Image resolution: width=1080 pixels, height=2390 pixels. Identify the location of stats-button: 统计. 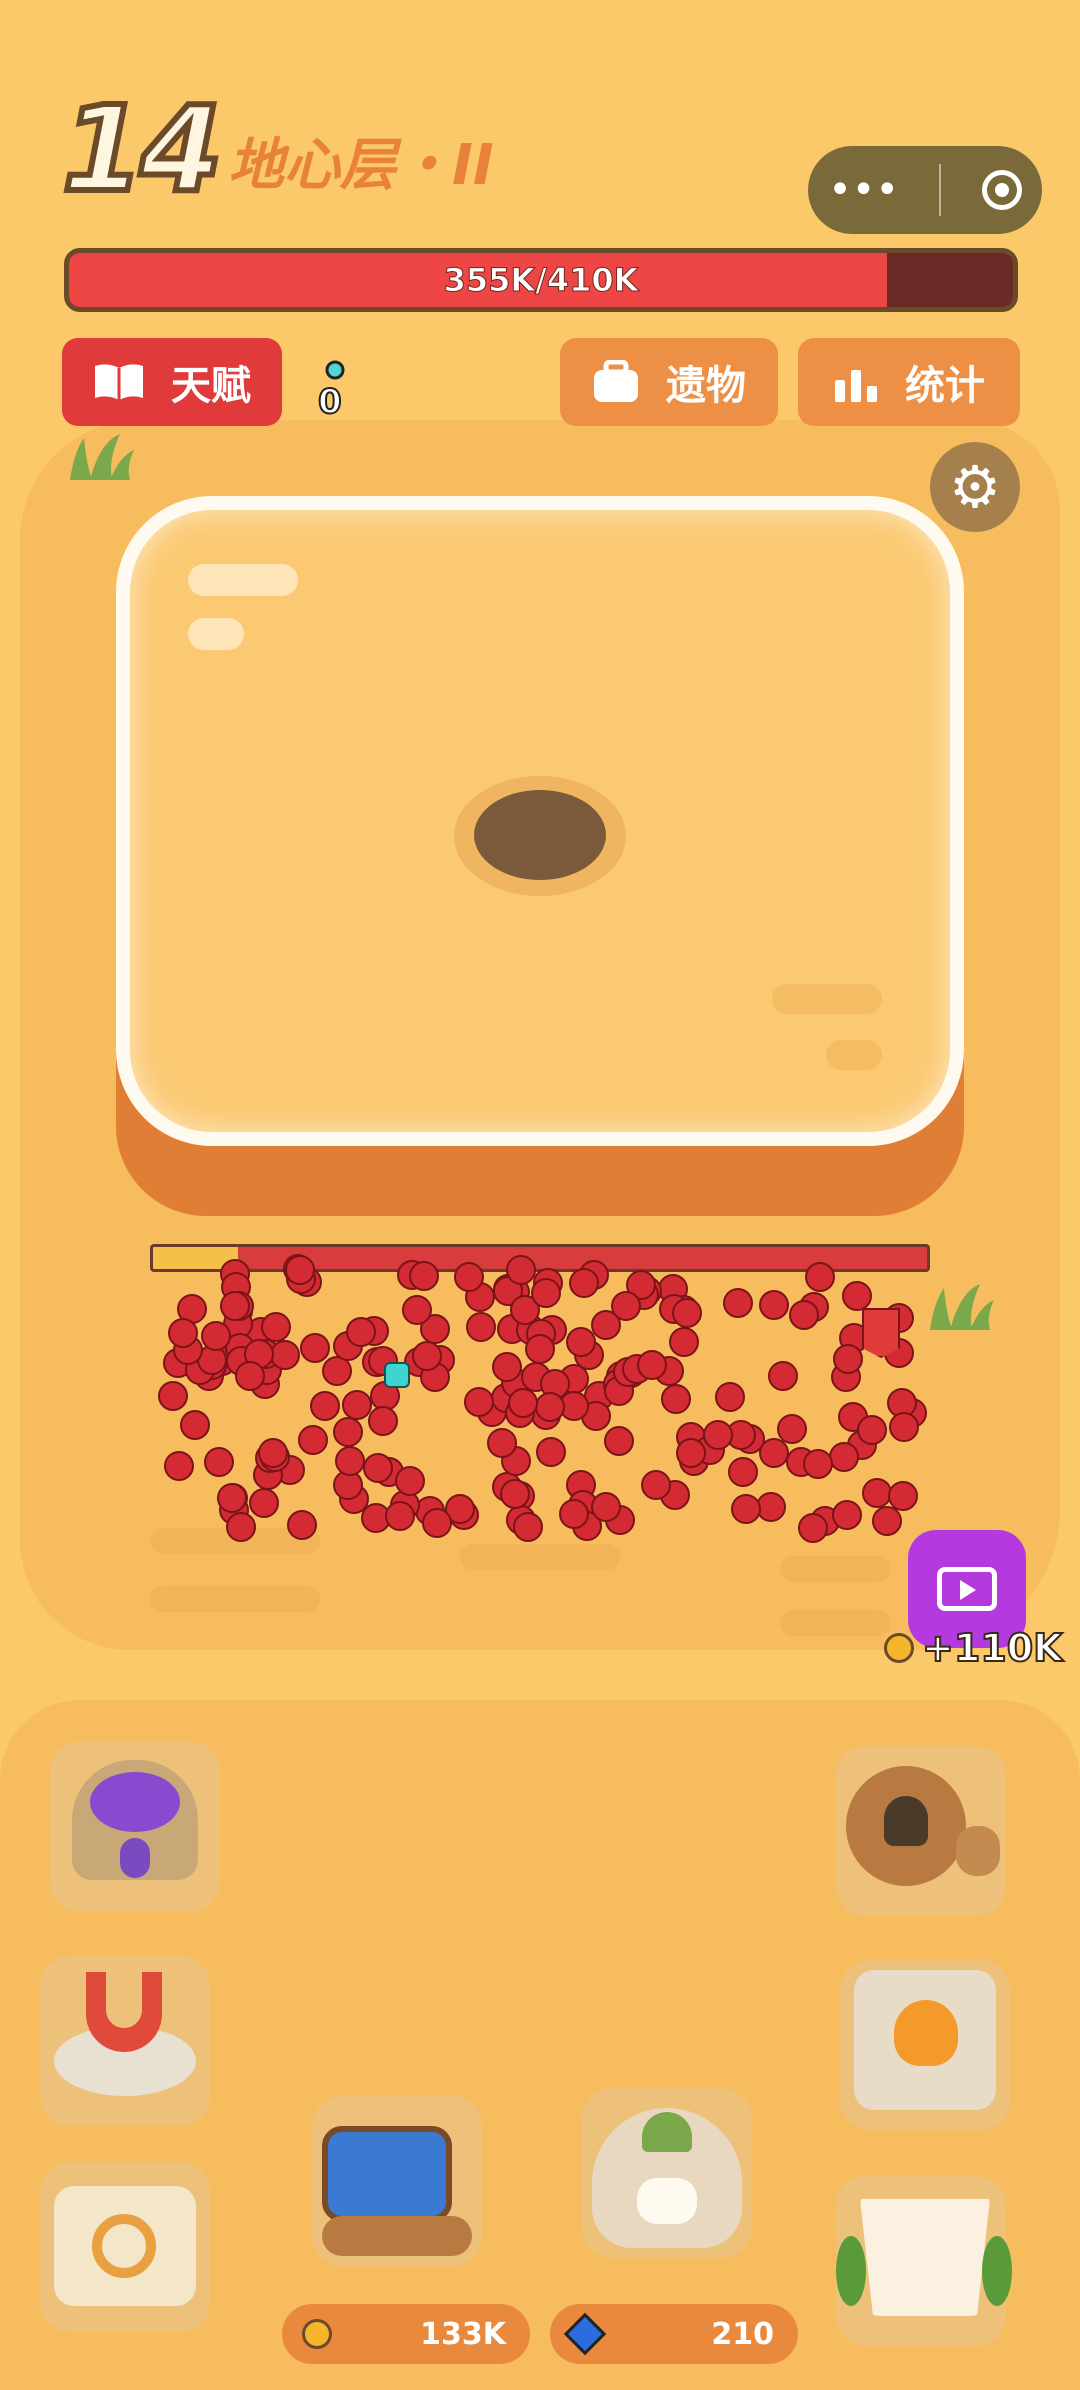
(909, 382).